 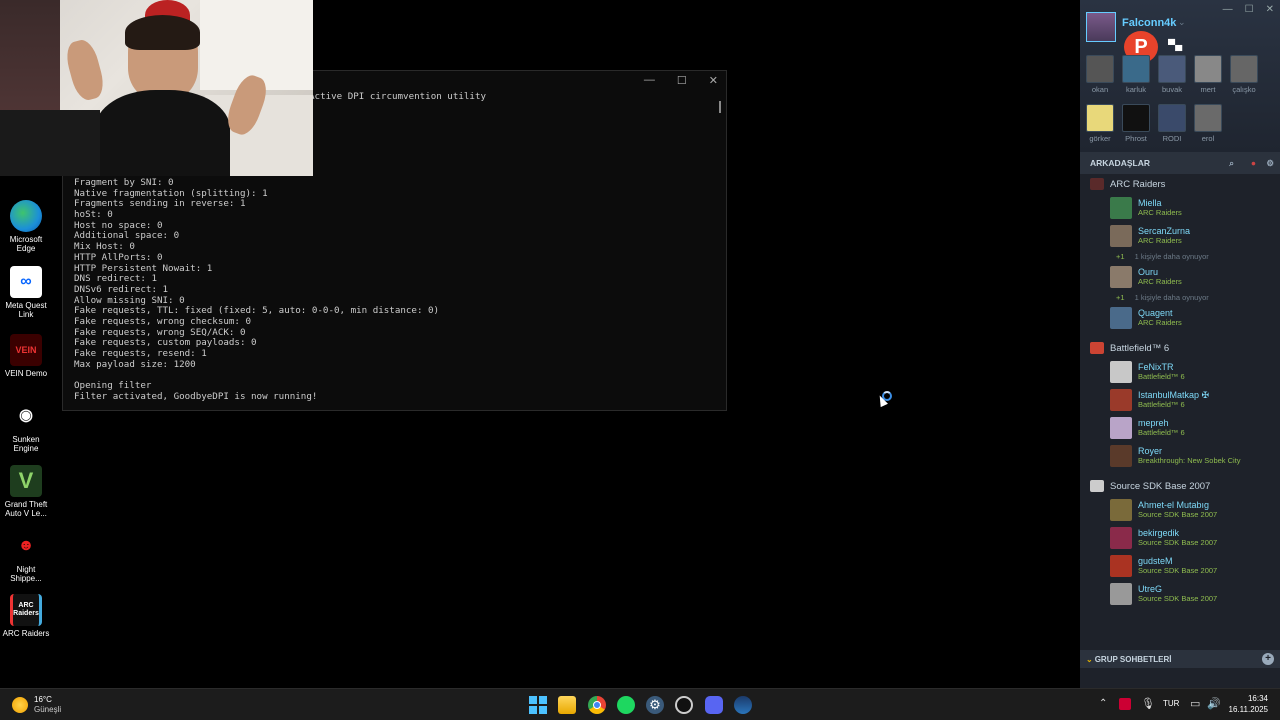 I want to click on file-explorer-icon, so click(x=567, y=705).